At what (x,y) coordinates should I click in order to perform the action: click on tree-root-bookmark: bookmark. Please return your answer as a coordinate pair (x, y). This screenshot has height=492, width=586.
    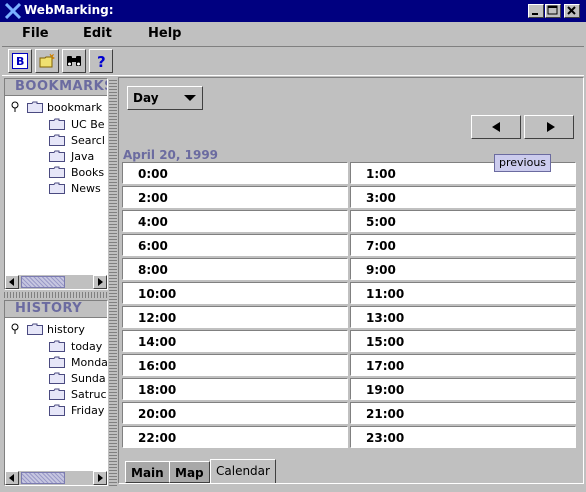
    Looking at the image, I should click on (74, 107).